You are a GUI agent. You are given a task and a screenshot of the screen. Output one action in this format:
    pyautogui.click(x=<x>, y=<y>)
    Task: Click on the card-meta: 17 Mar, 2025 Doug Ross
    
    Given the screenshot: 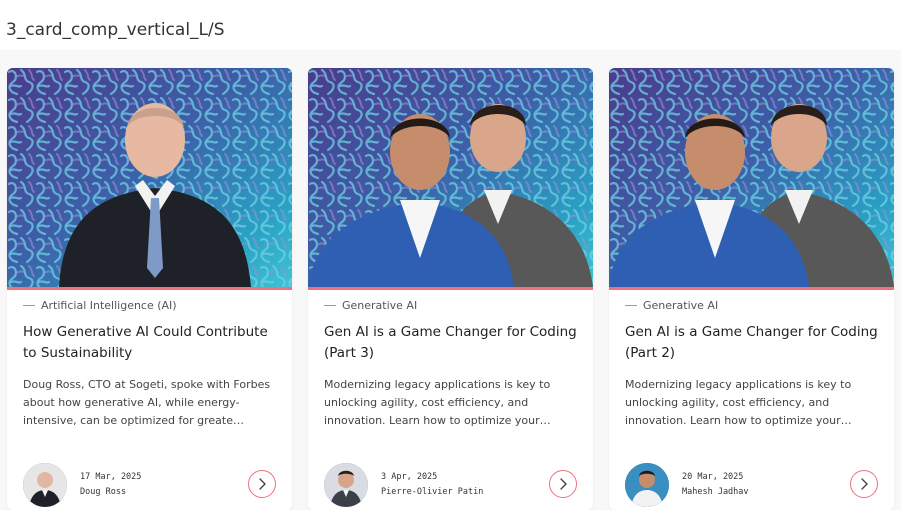 What is the action you would take?
    pyautogui.click(x=149, y=485)
    